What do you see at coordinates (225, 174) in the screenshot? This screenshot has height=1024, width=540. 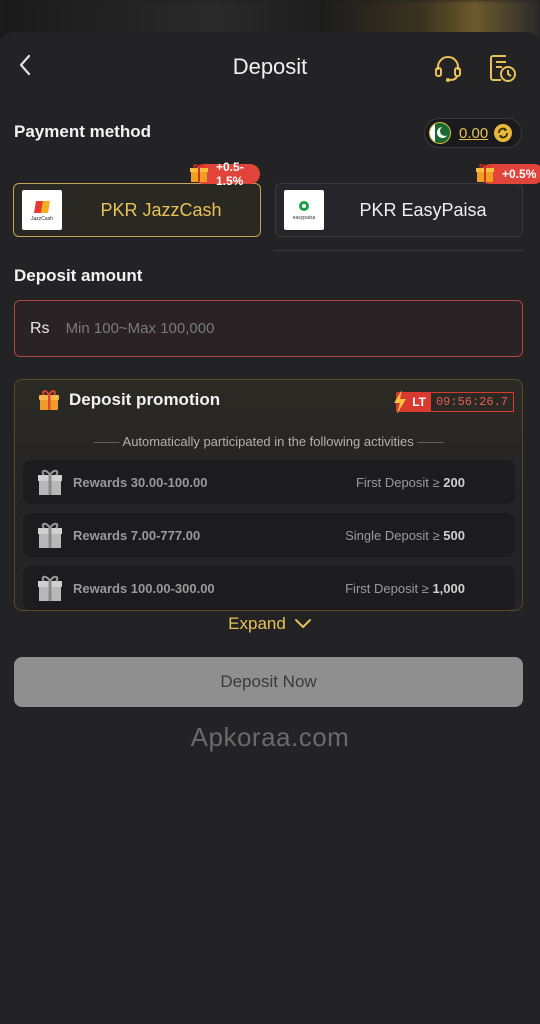 I see `bonus-badge: +0.5-1.5%` at bounding box center [225, 174].